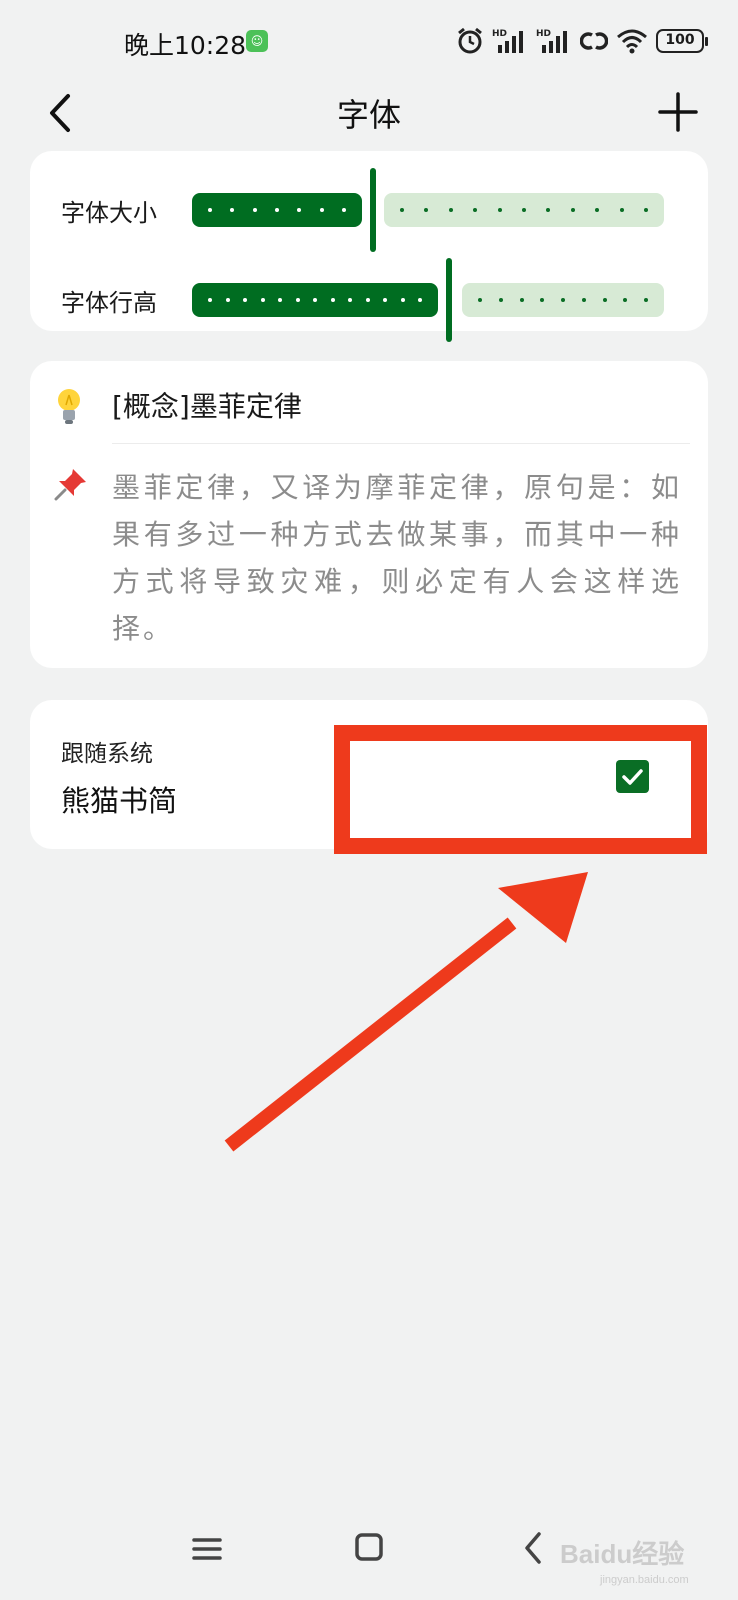 This screenshot has height=1600, width=738. Describe the element at coordinates (107, 754) in the screenshot. I see `font-option-sublabel: 跟随系统` at that location.